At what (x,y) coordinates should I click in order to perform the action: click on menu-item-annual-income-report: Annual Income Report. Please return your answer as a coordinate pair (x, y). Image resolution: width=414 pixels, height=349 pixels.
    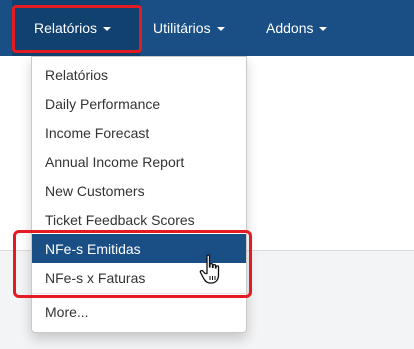
    Looking at the image, I should click on (139, 161).